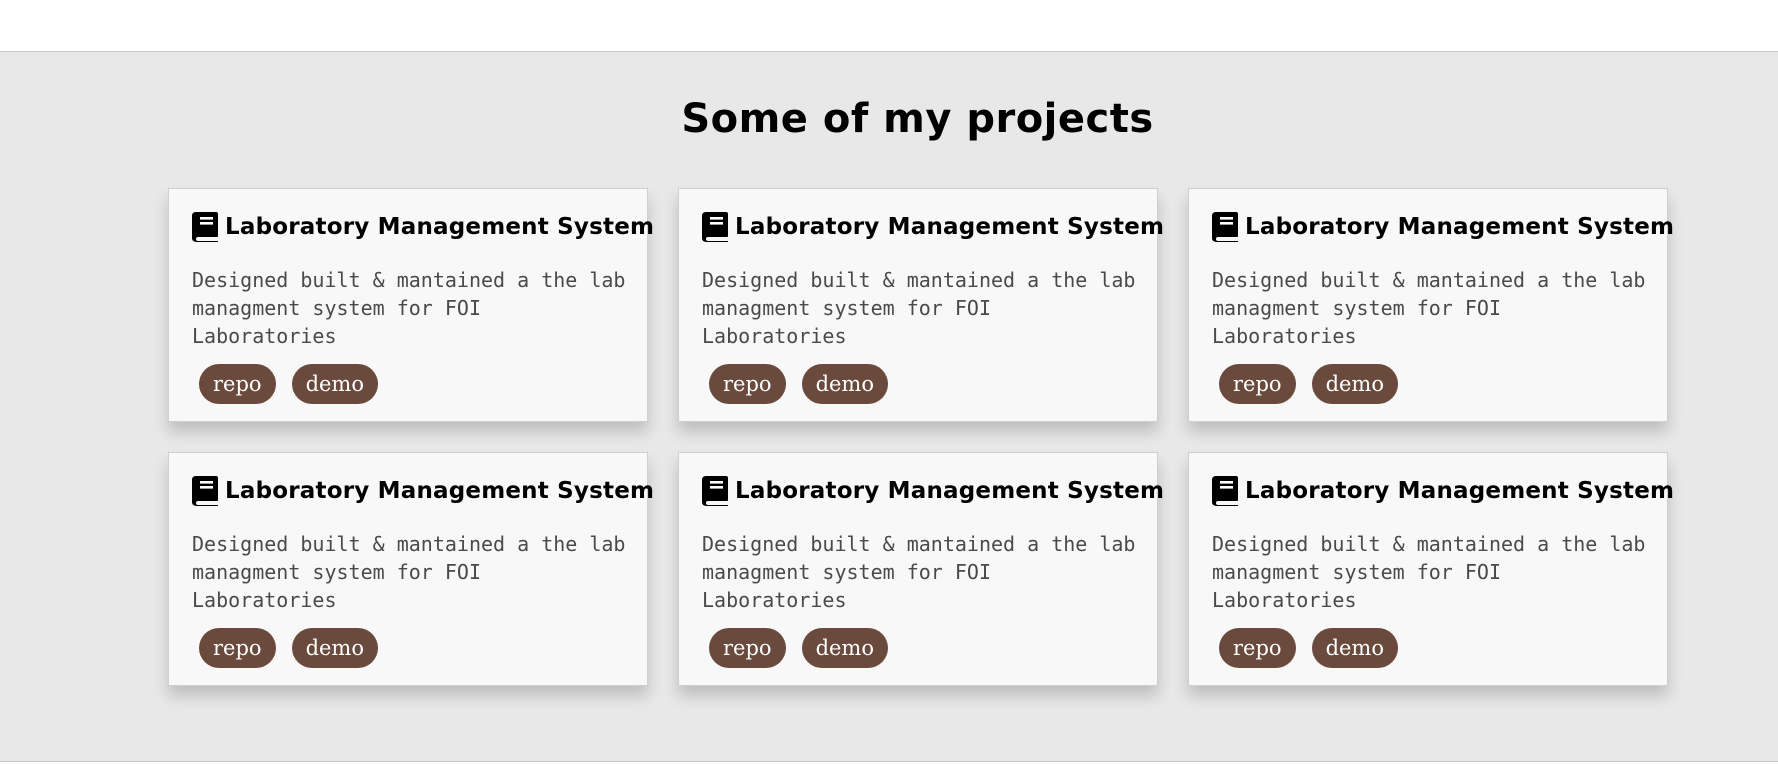 The image size is (1778, 764). What do you see at coordinates (917, 119) in the screenshot?
I see `section-title: Some of my projects` at bounding box center [917, 119].